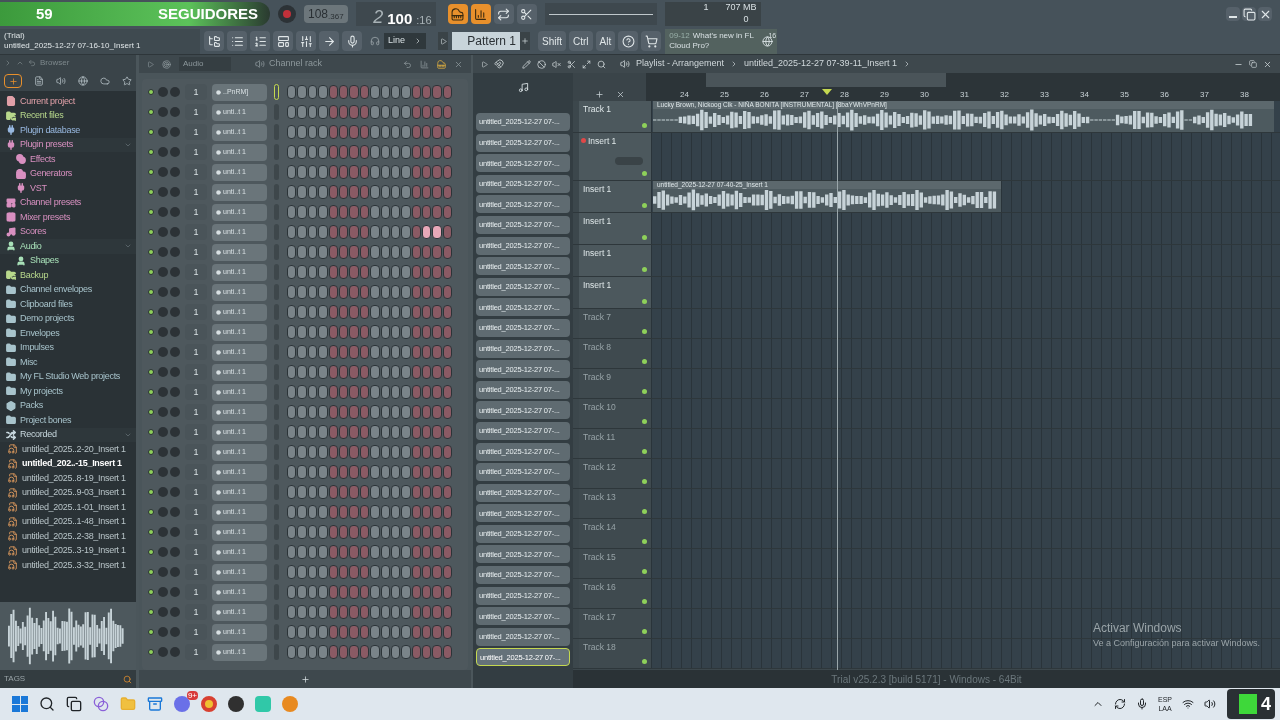 This screenshot has width=1280, height=720. I want to click on browser-button, so click(214, 41).